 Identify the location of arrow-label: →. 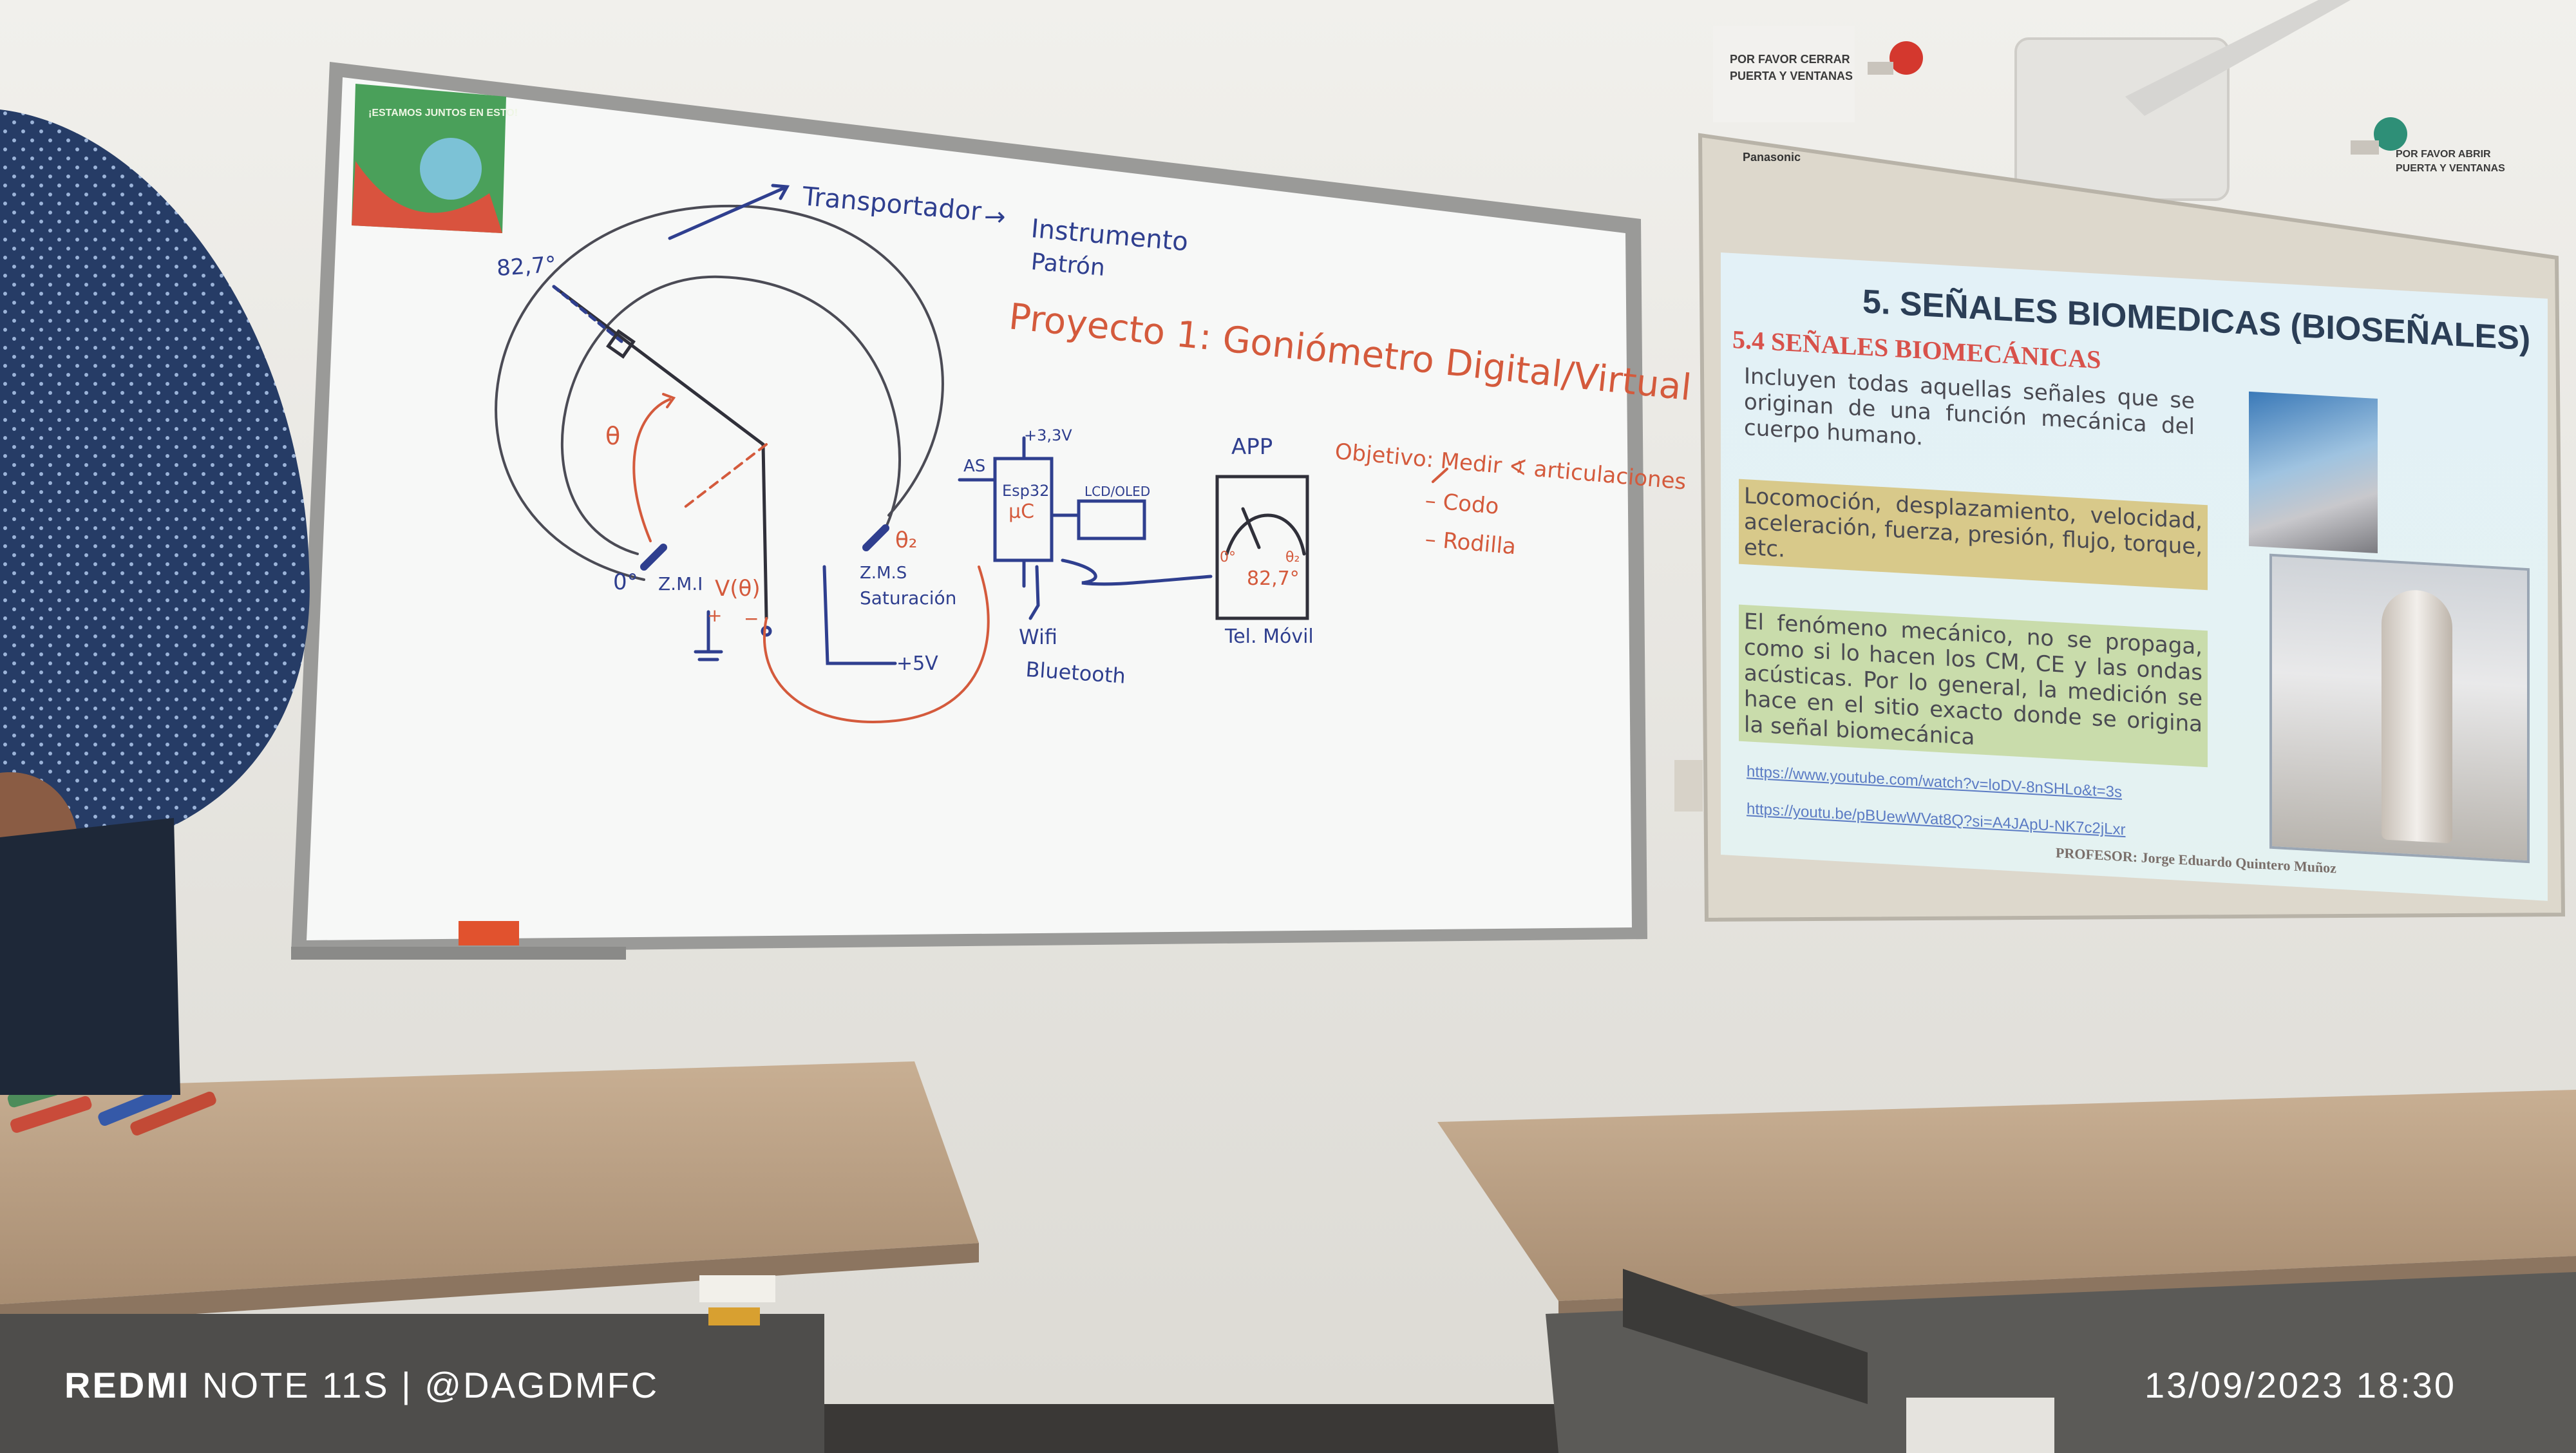
(995, 217).